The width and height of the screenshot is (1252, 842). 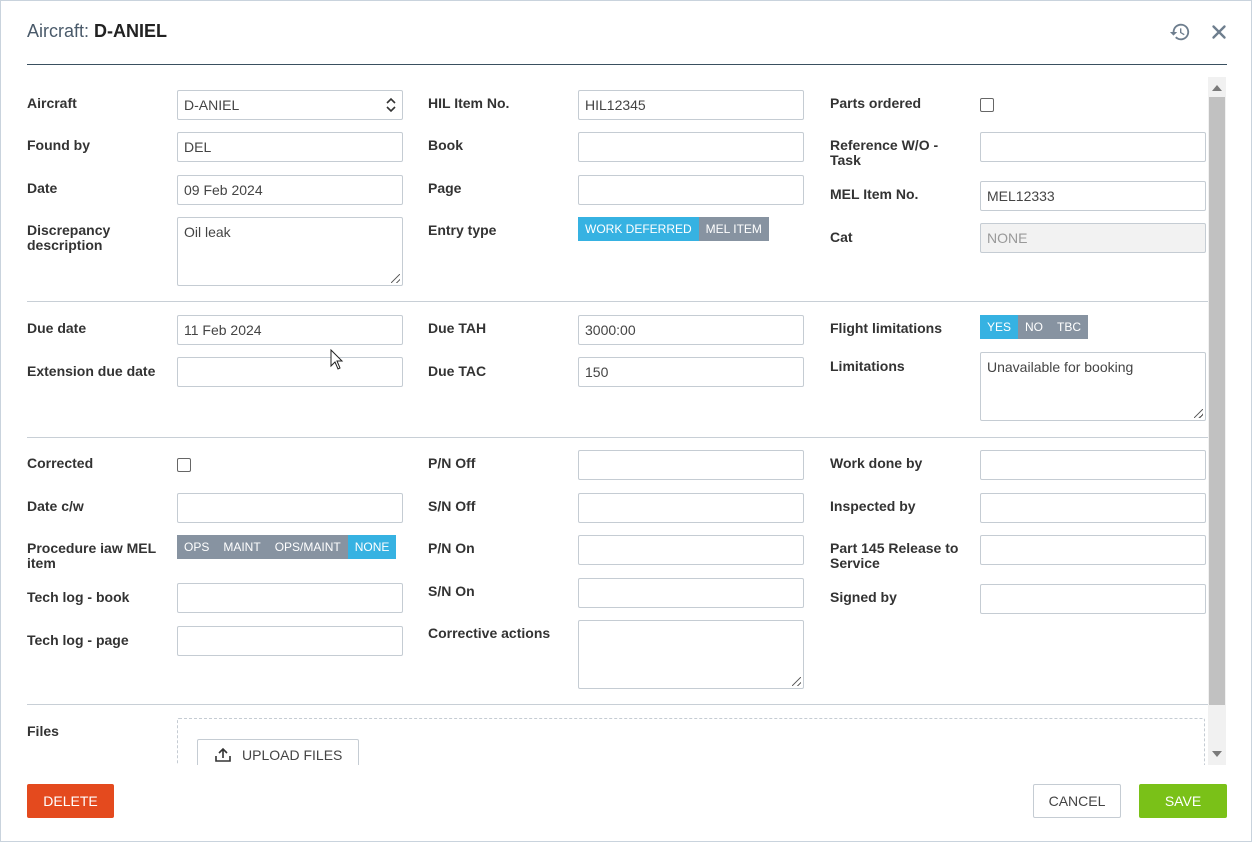 I want to click on scrollbar-thumb, so click(x=1217, y=401).